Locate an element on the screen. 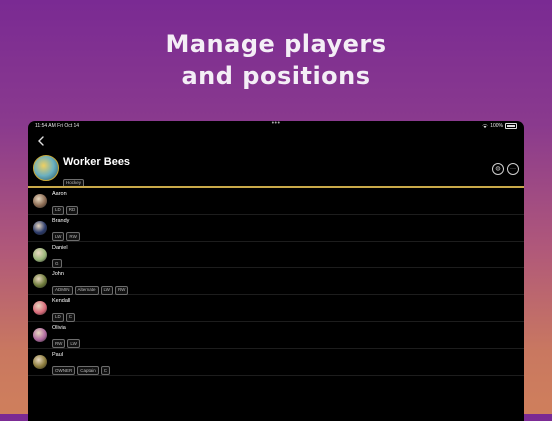  chat-button: ◍ is located at coordinates (498, 169).